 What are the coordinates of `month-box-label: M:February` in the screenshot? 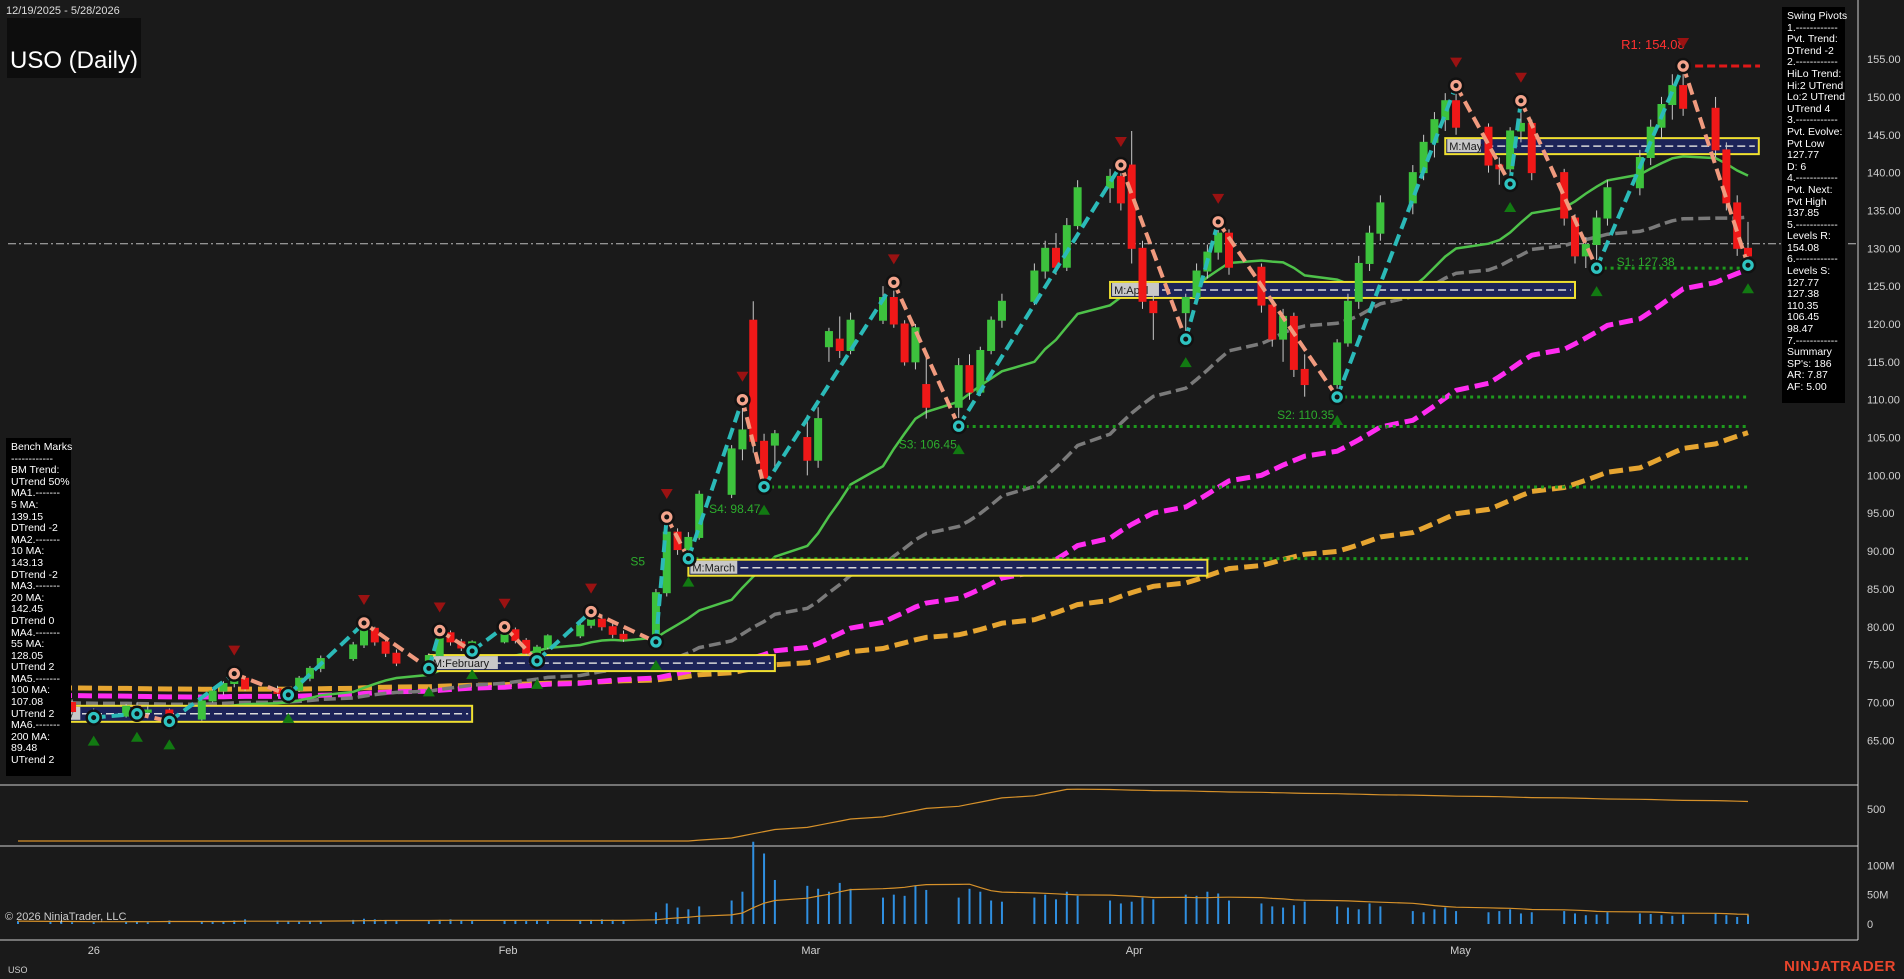 It's located at (461, 664).